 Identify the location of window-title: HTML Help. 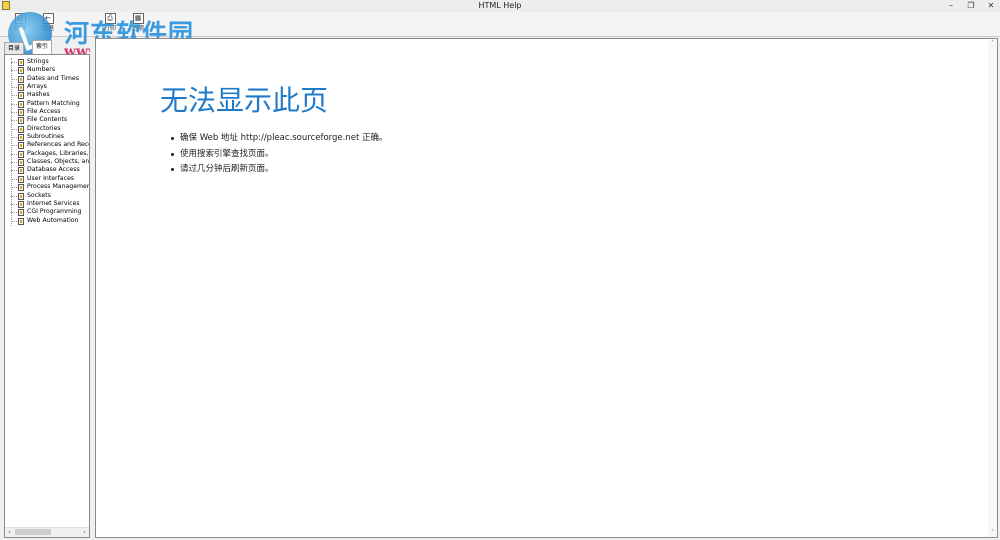
(500, 5).